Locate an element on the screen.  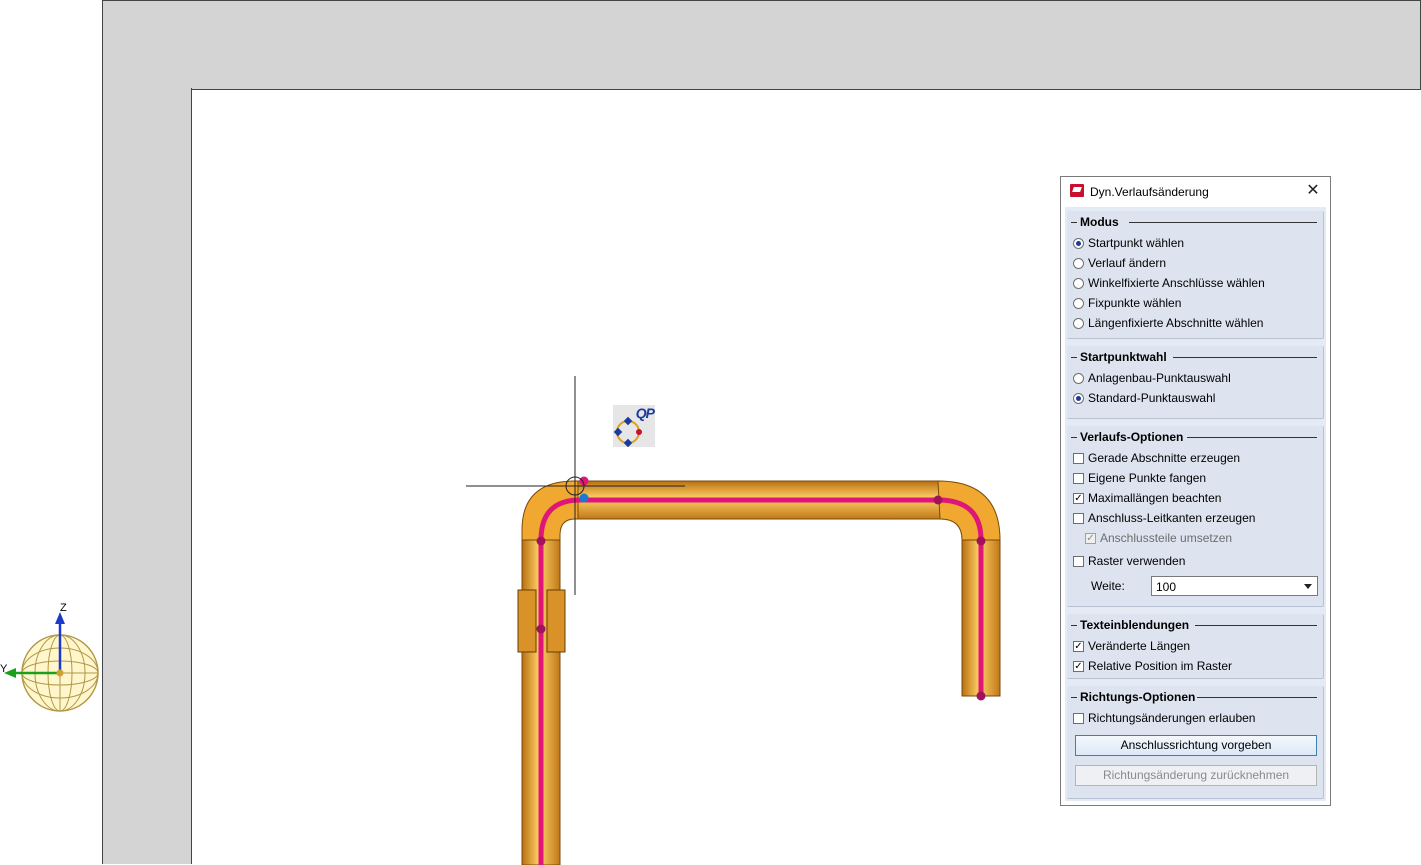
check-eigene-punkte: Eigene Punkte fangen is located at coordinates (1139, 478).